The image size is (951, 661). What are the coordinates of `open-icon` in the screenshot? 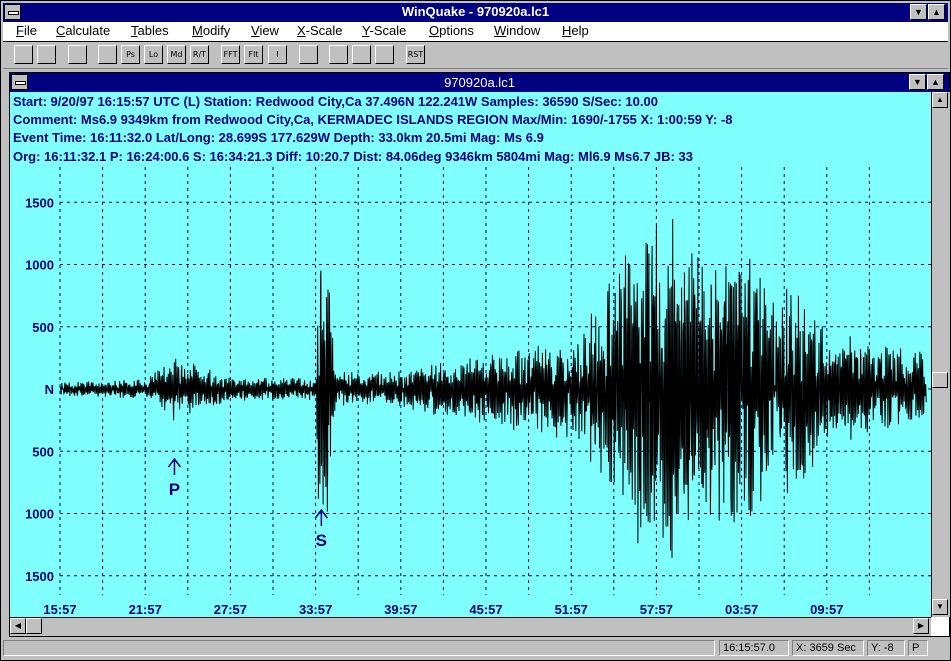 It's located at (23, 54).